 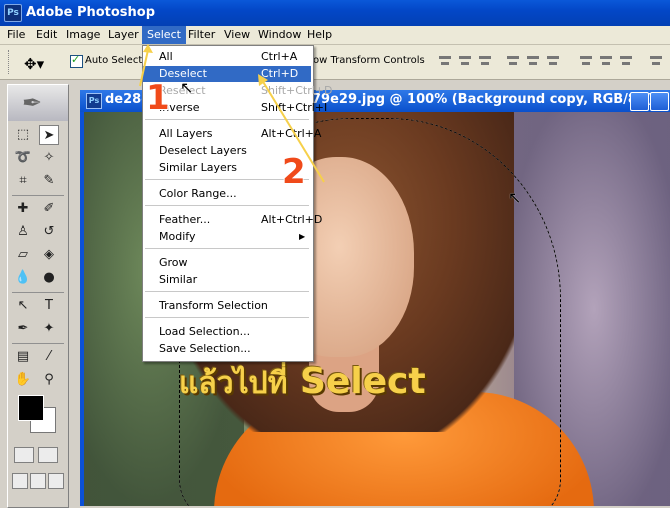 I want to click on app-title-bar: Ps Adobe Photoshop, so click(x=335, y=13).